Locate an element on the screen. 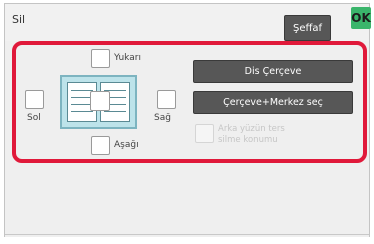 The width and height of the screenshot is (374, 244). left-checkbox is located at coordinates (34, 99).